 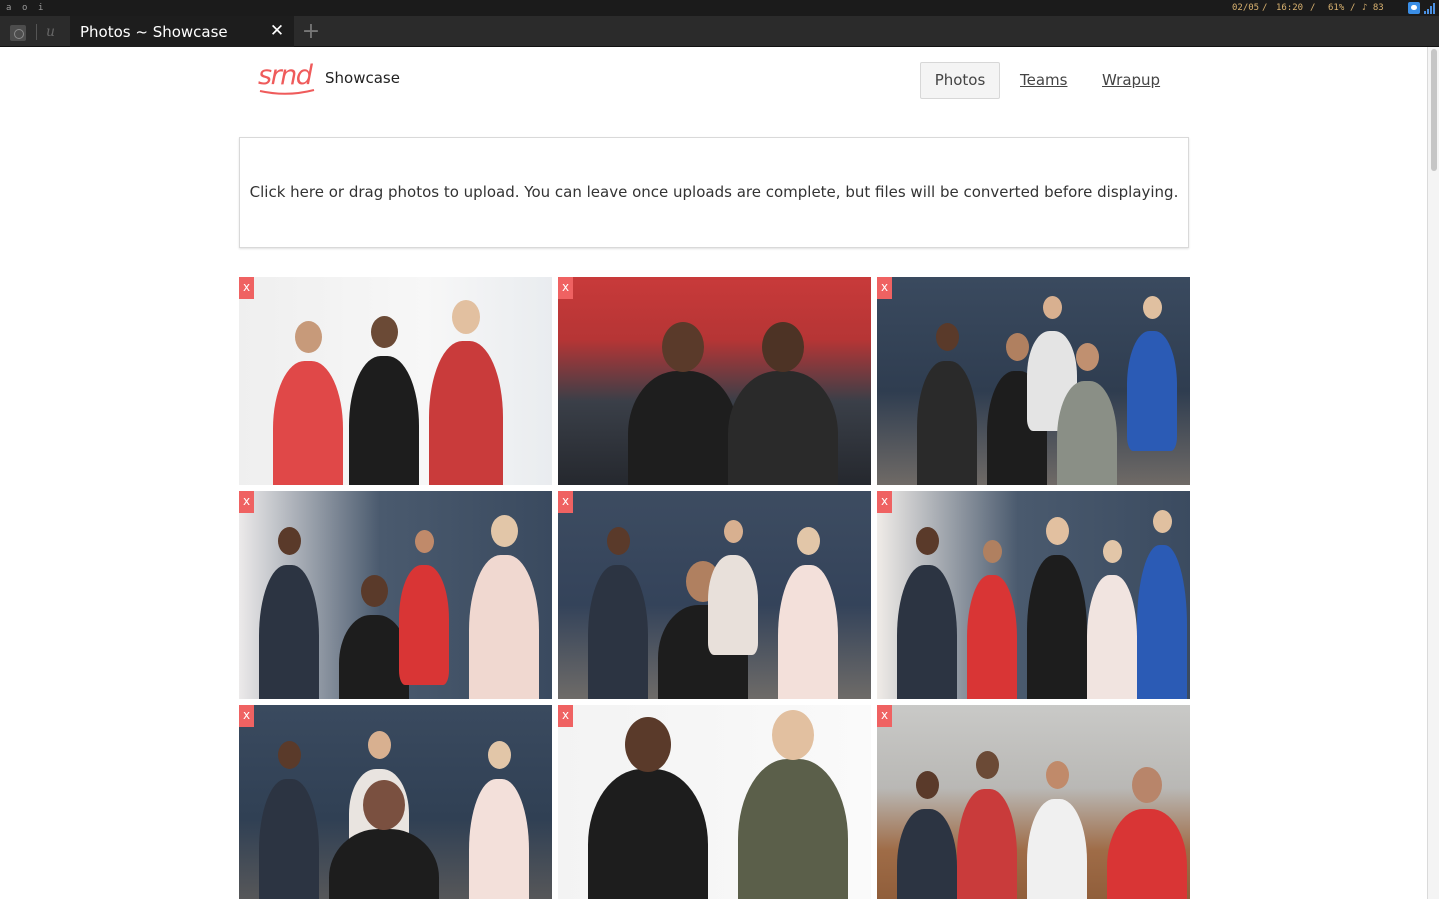 What do you see at coordinates (719, 31) in the screenshot?
I see `browser-tab-bar: u Photos ~ Showcase ✕ +` at bounding box center [719, 31].